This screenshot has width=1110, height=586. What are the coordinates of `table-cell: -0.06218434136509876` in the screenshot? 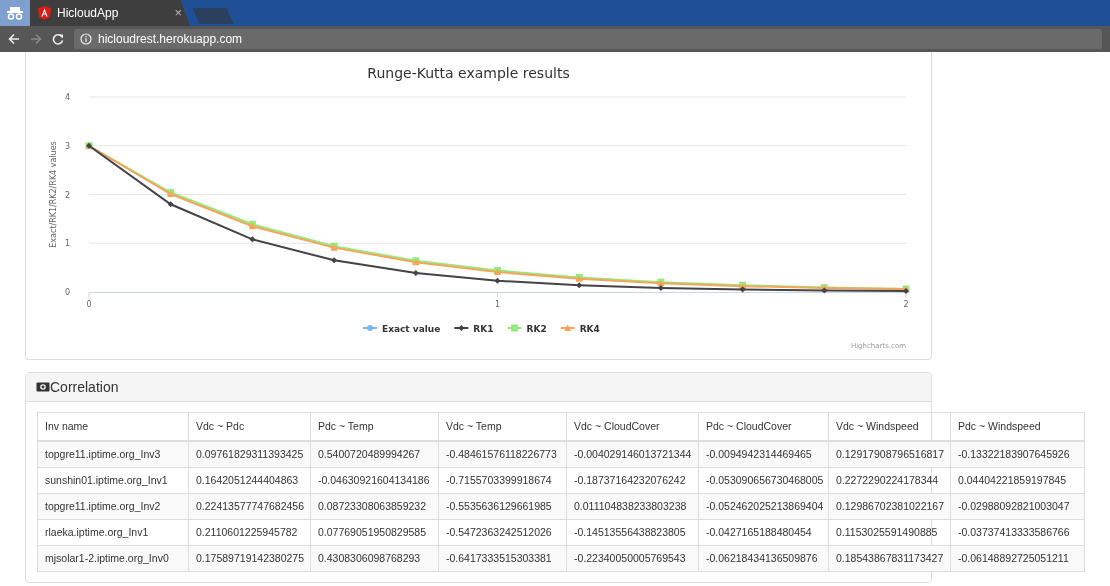 It's located at (763, 558).